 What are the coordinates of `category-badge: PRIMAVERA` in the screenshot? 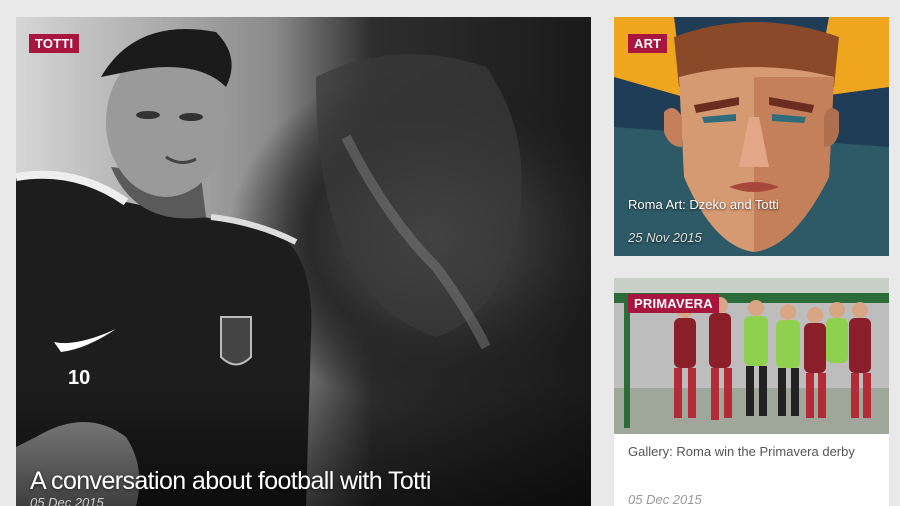 It's located at (673, 303).